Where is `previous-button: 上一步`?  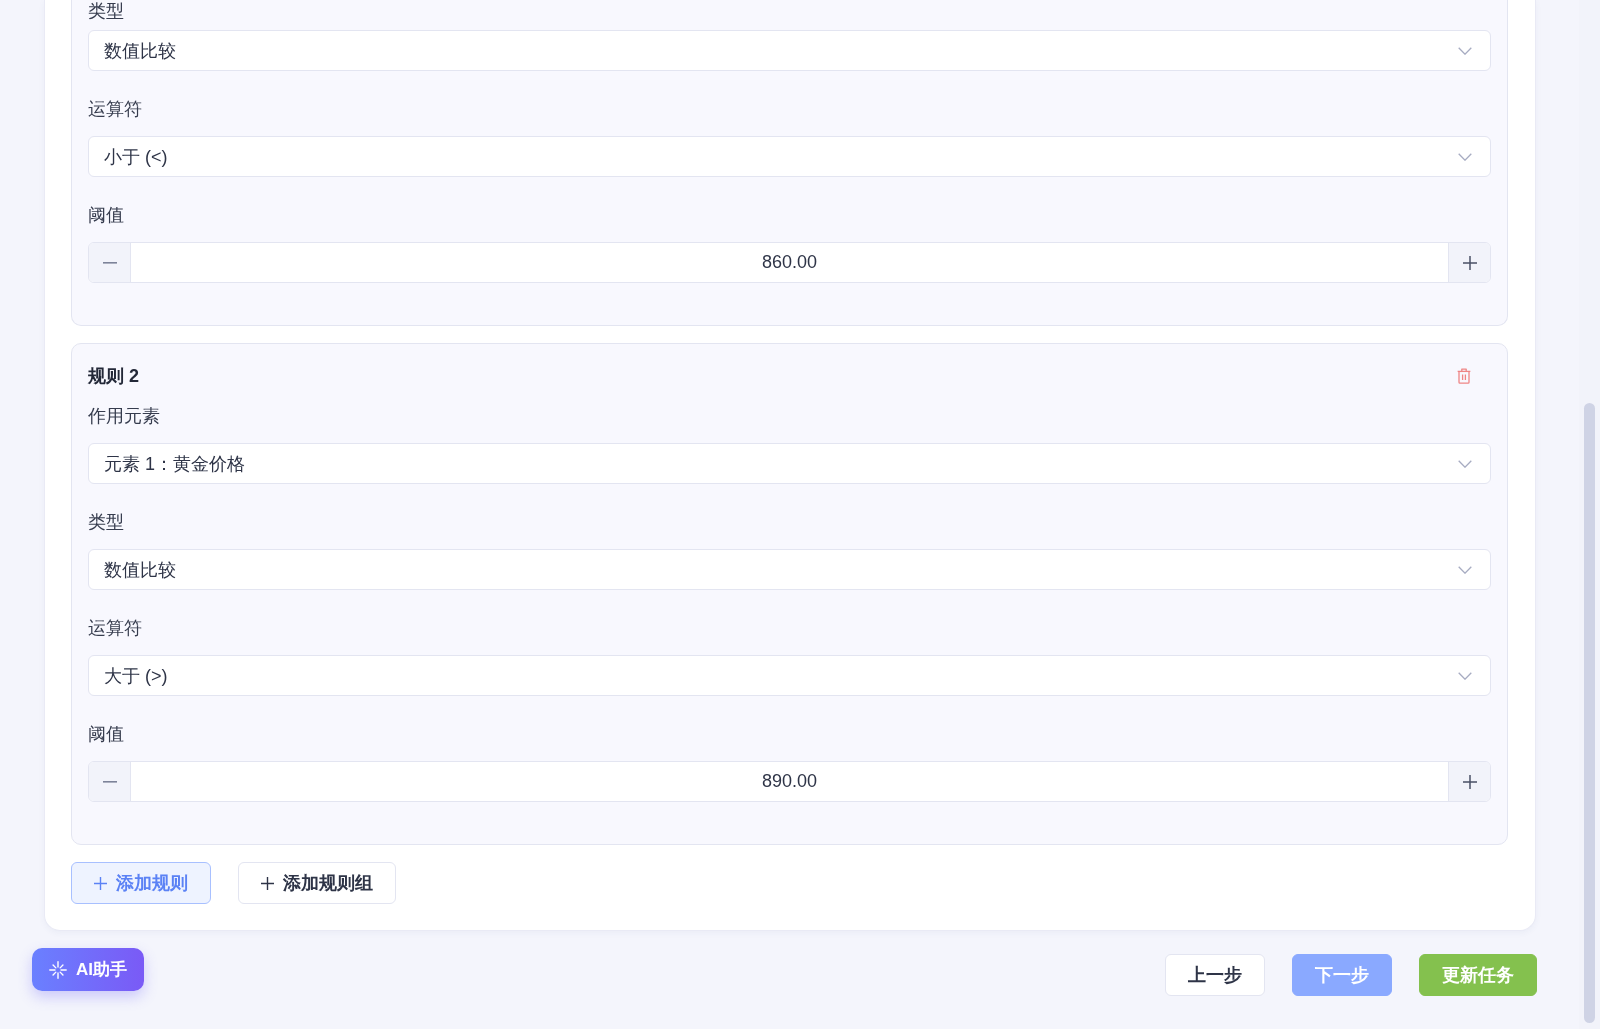
previous-button: 上一步 is located at coordinates (1215, 975).